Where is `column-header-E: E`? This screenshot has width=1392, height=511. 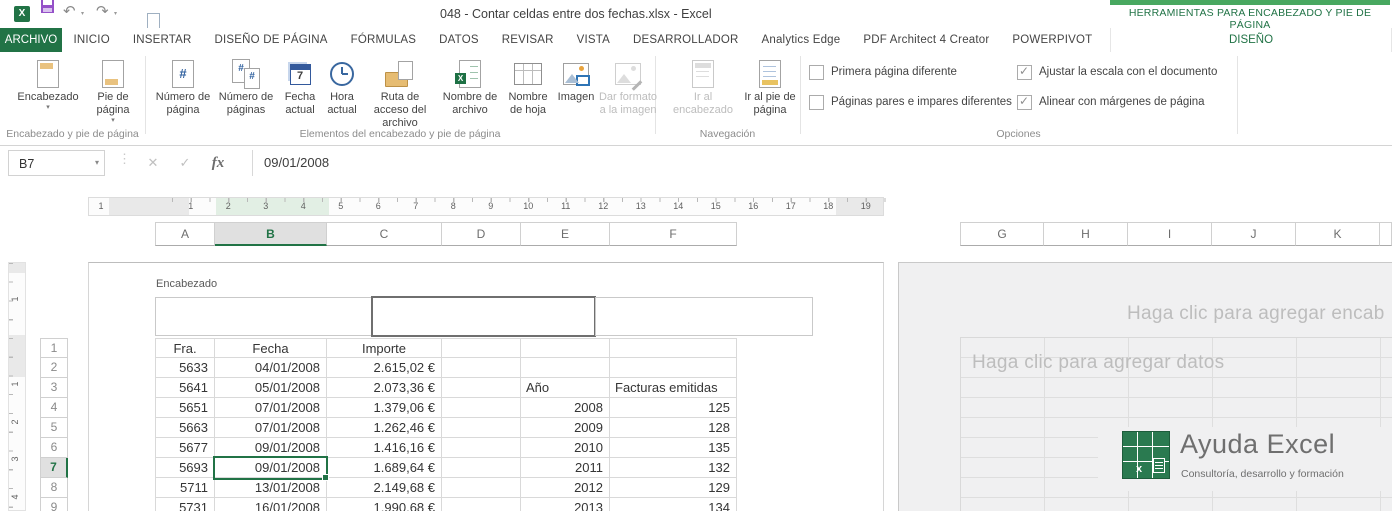 column-header-E: E is located at coordinates (565, 234).